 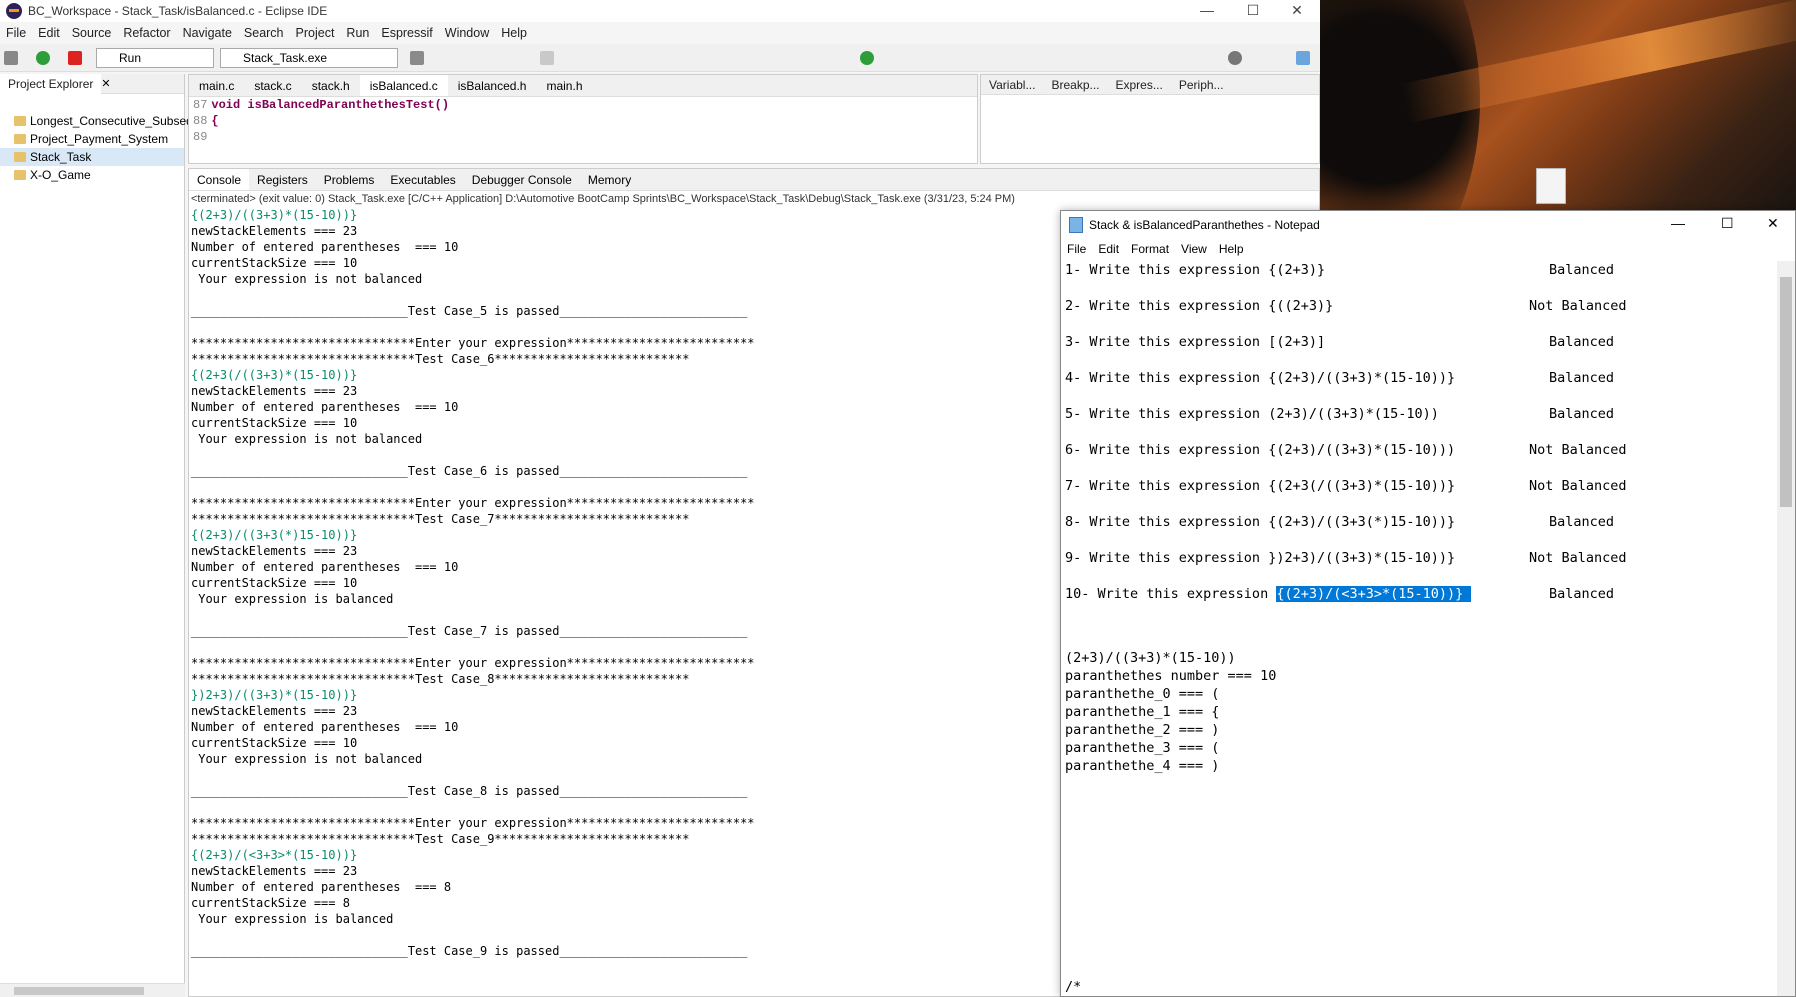 What do you see at coordinates (215, 121) in the screenshot?
I see `code-text: {` at bounding box center [215, 121].